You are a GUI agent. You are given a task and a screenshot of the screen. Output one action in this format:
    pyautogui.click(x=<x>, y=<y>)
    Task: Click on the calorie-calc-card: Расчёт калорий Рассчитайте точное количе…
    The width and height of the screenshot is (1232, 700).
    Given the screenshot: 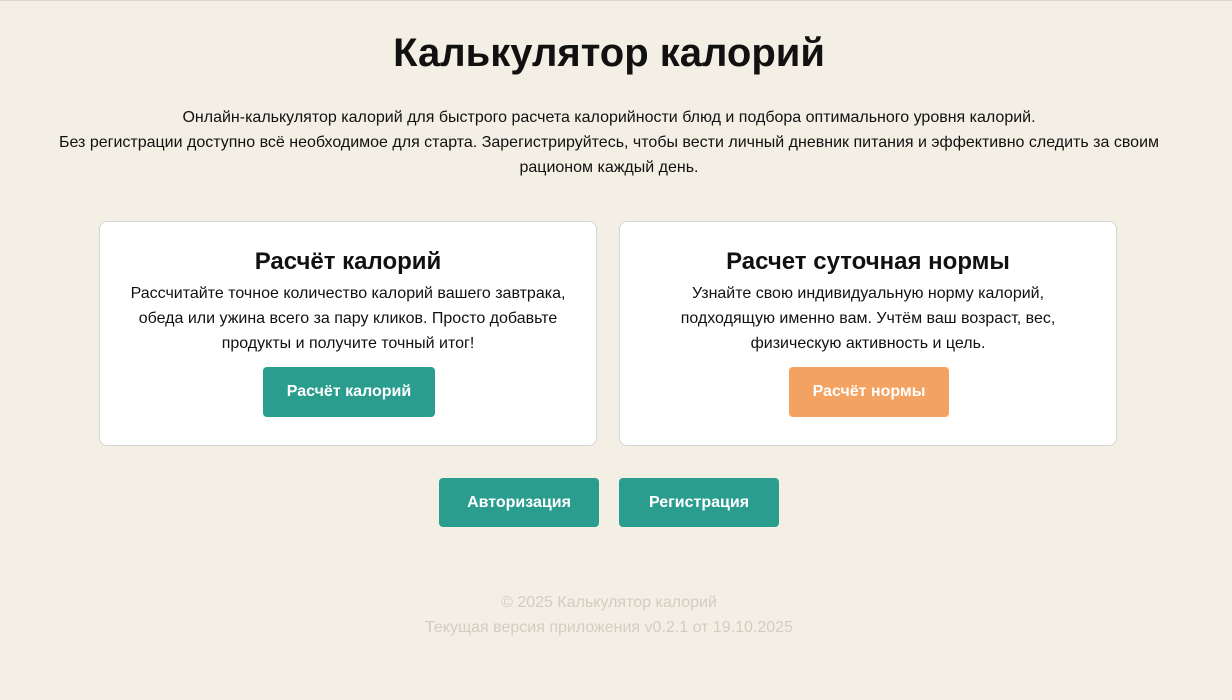 What is the action you would take?
    pyautogui.click(x=348, y=333)
    